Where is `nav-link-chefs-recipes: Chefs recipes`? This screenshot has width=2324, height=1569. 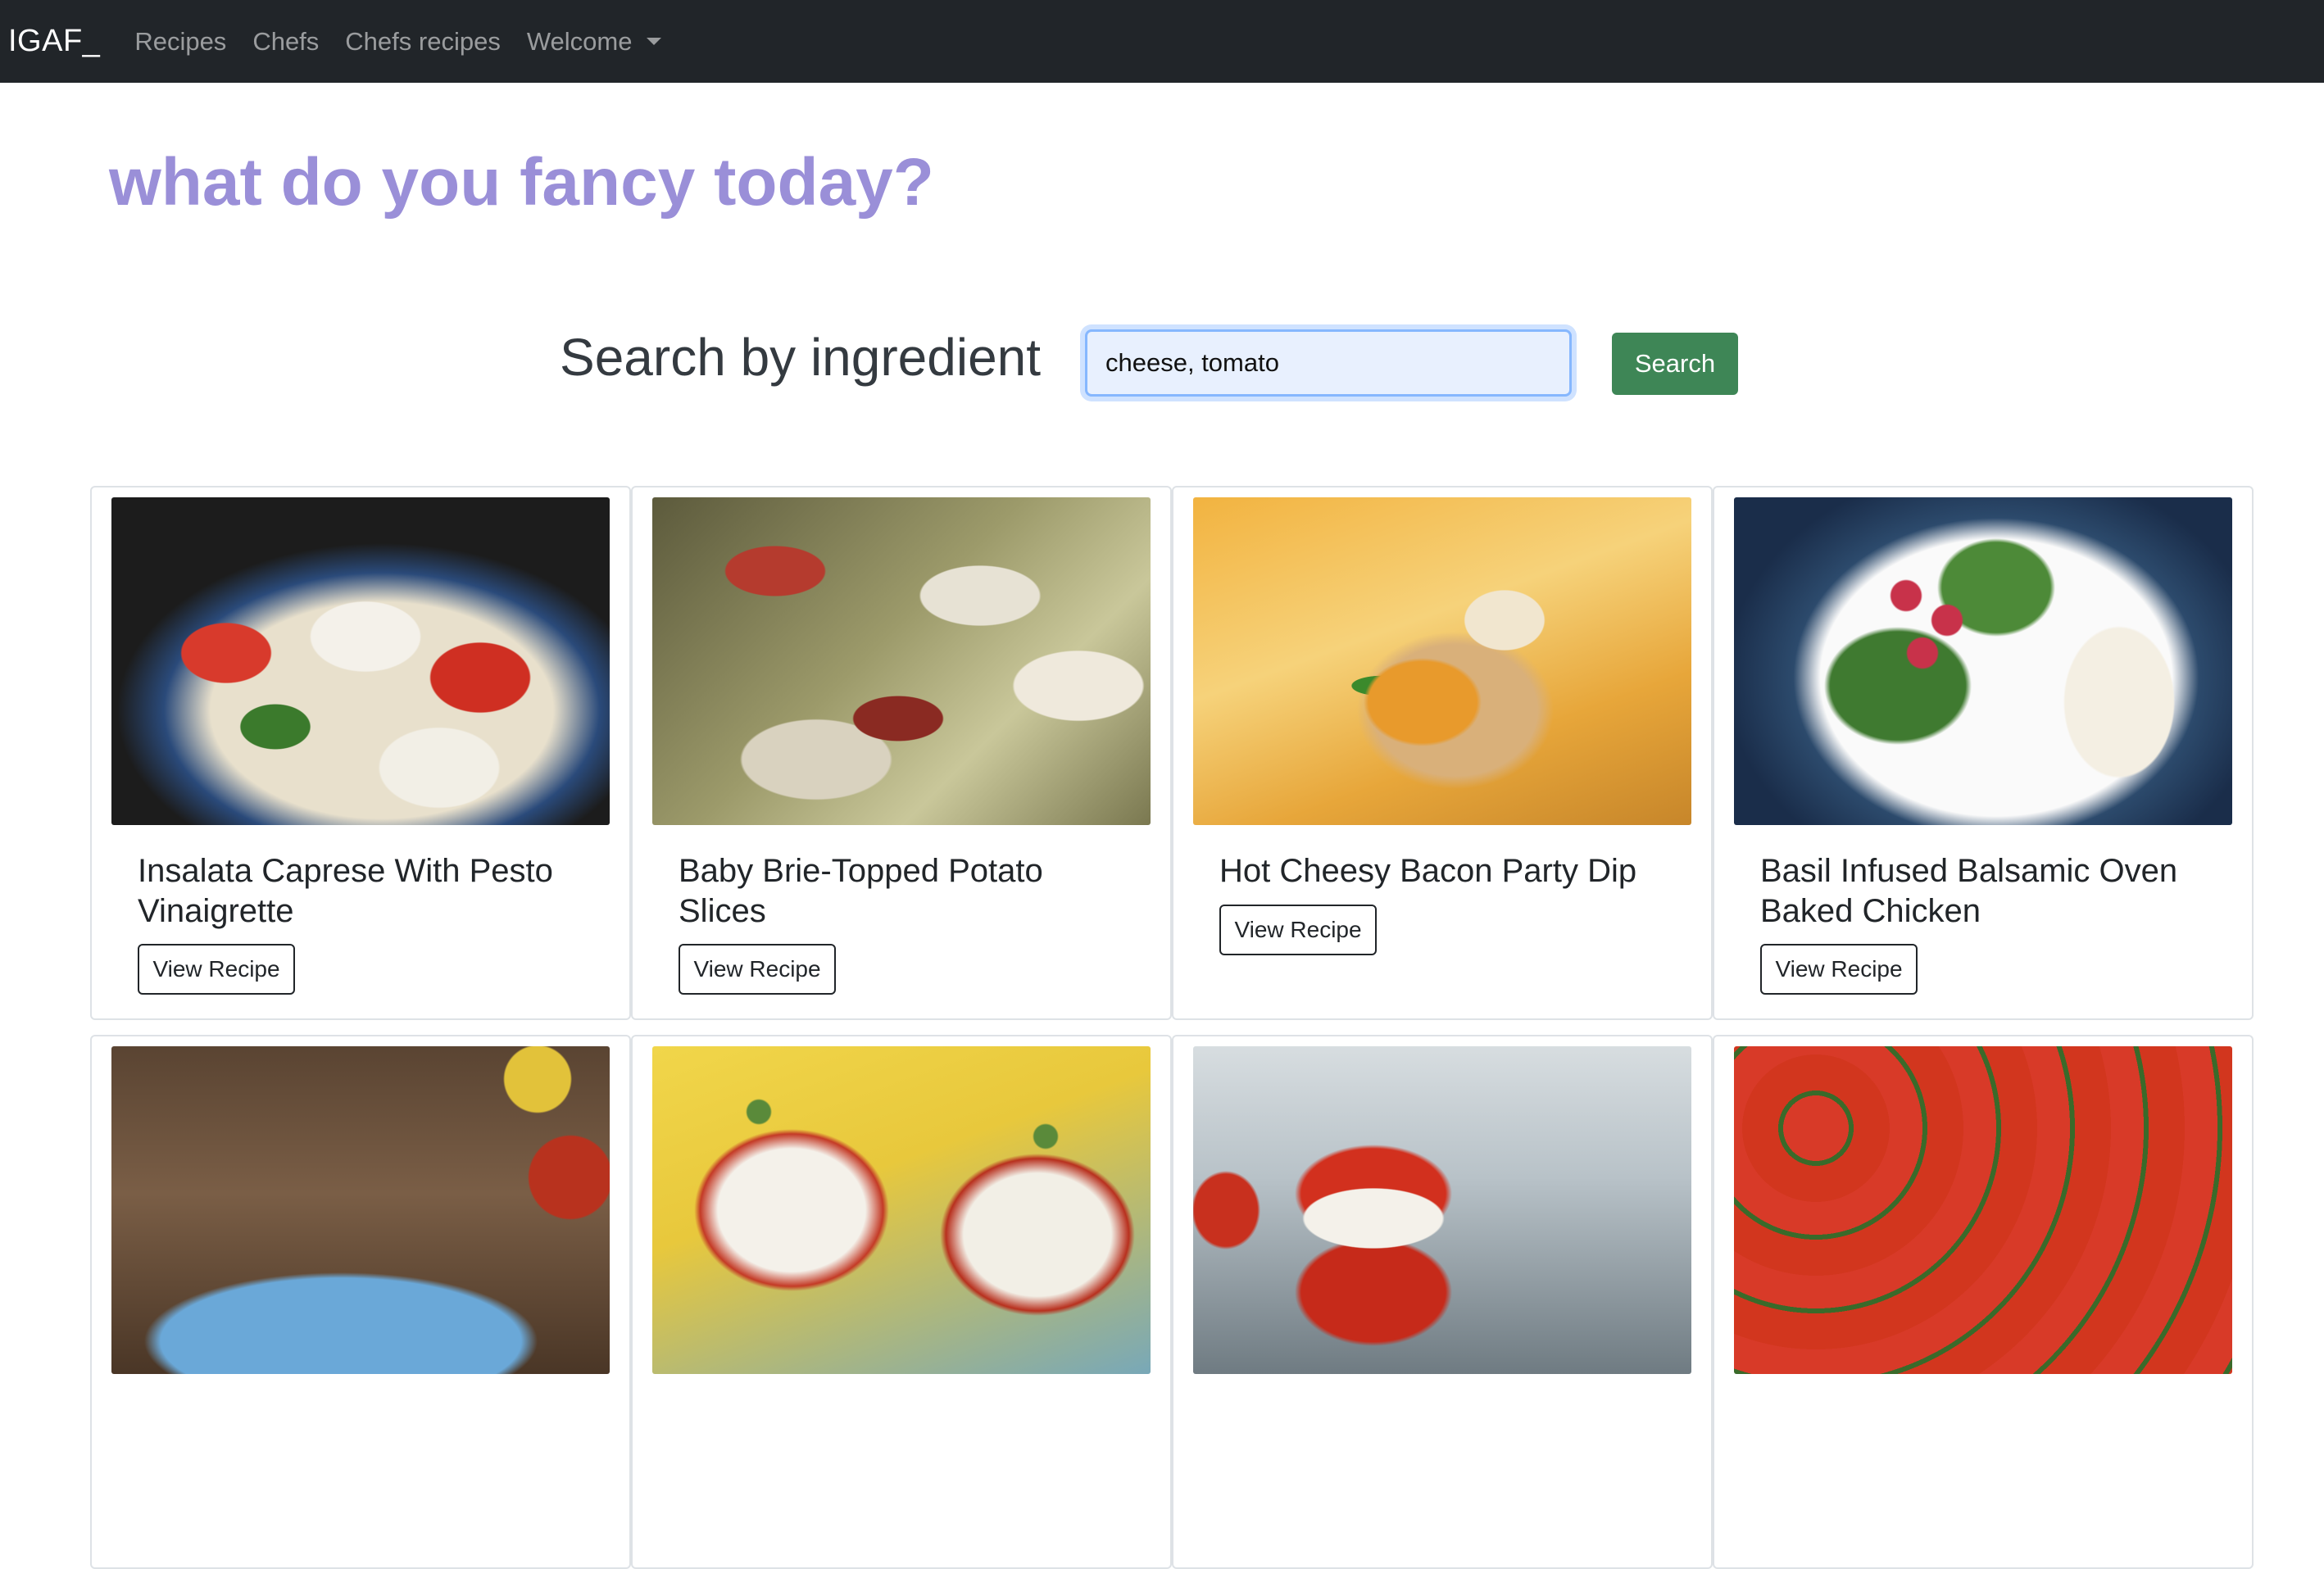
nav-link-chefs-recipes: Chefs recipes is located at coordinates (423, 42).